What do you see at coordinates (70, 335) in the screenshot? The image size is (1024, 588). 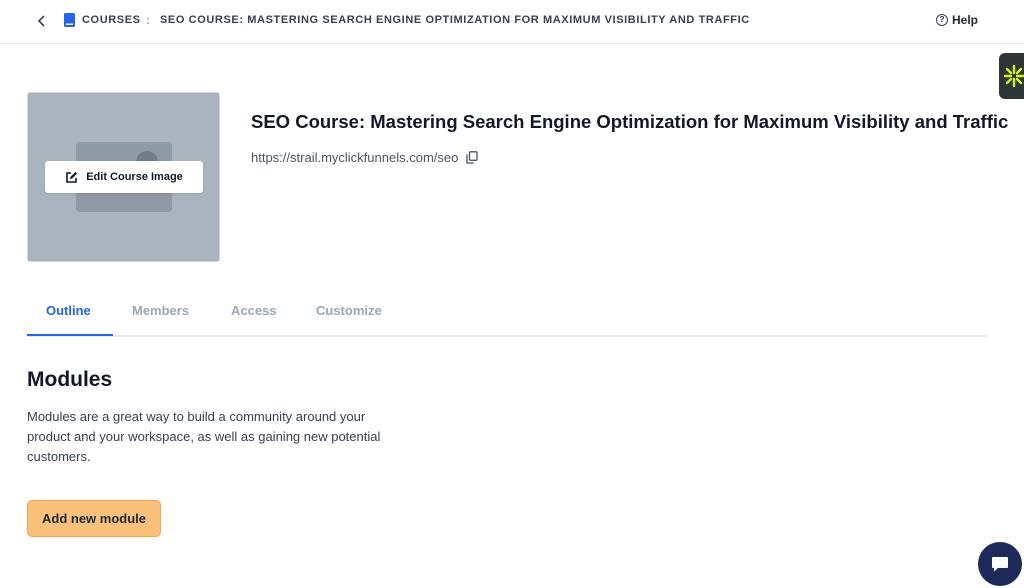 I see `active-tab-indicator` at bounding box center [70, 335].